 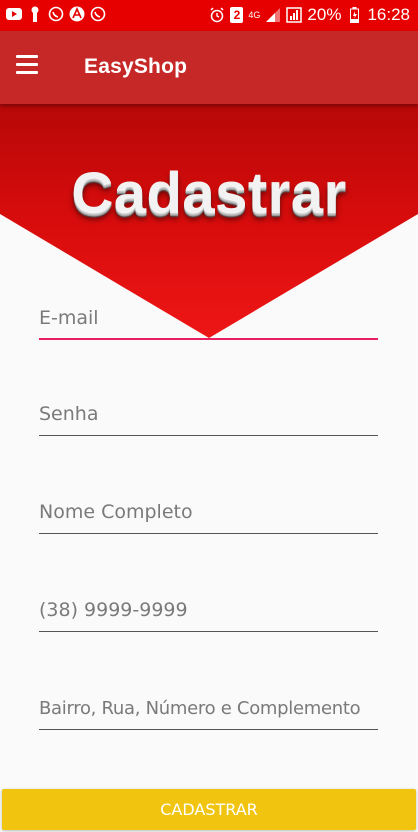 I want to click on password-field, so click(x=208, y=416).